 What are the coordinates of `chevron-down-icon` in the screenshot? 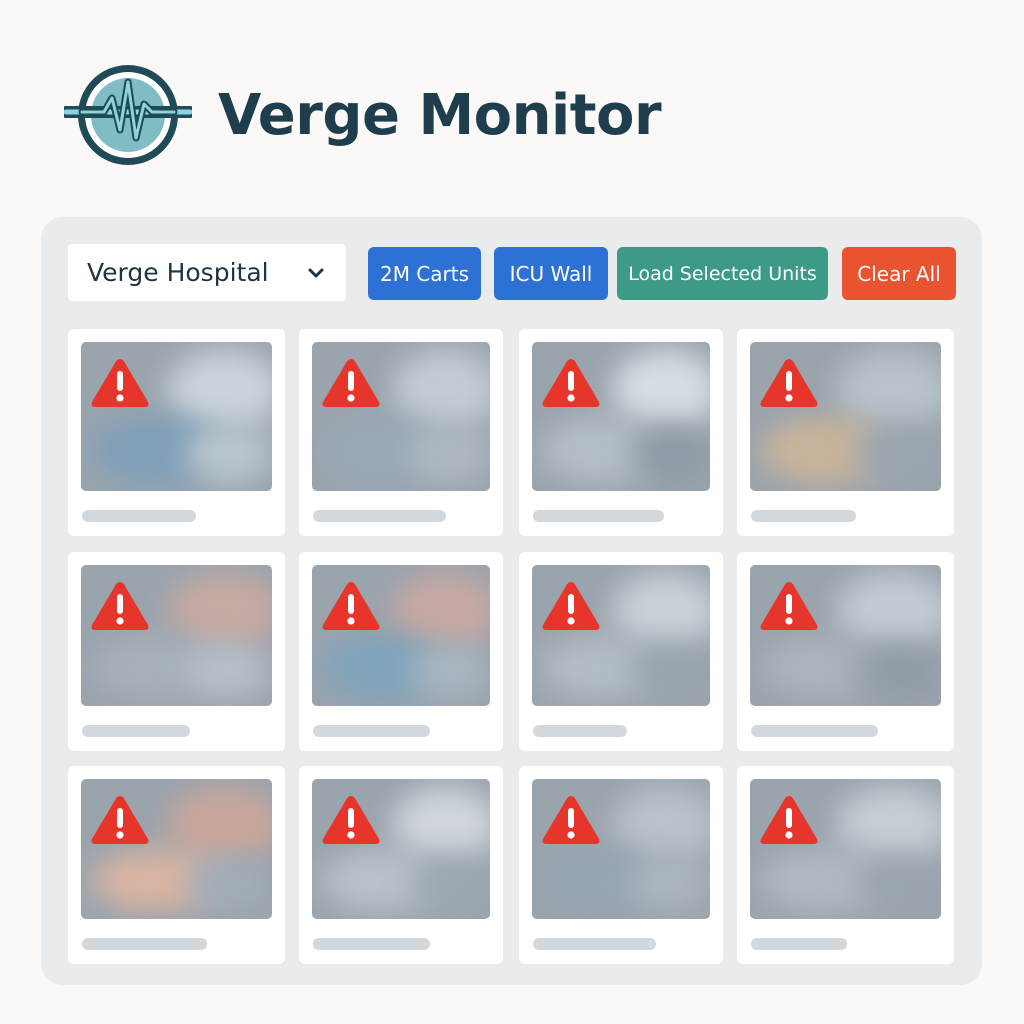 It's located at (316, 273).